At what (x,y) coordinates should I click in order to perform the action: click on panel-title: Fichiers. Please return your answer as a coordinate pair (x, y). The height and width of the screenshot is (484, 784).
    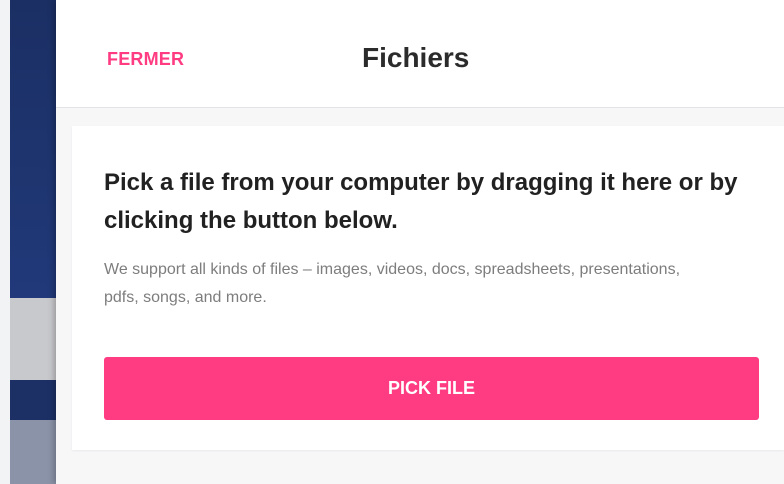
    Looking at the image, I should click on (416, 57).